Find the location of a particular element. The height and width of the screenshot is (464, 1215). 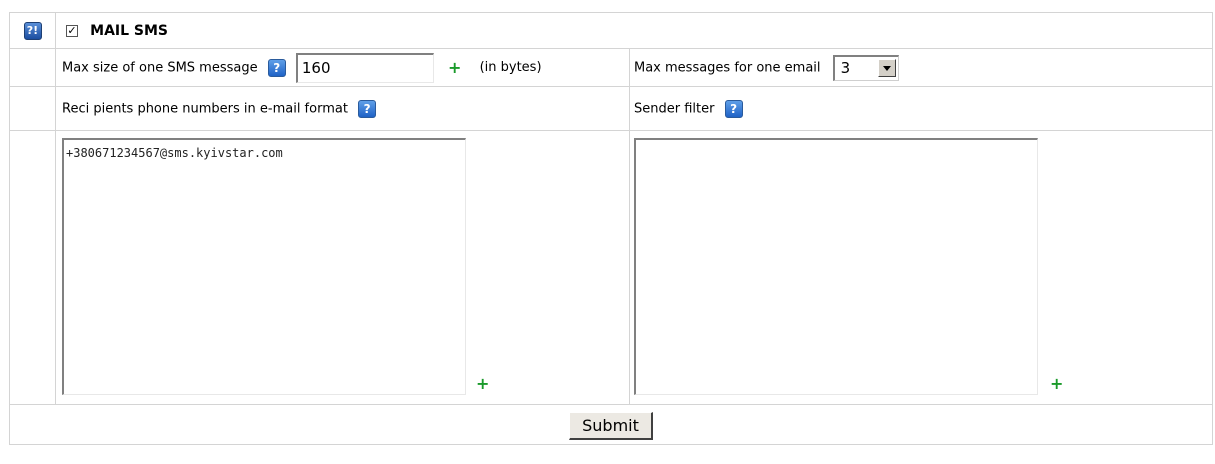

max-size-input: 160 is located at coordinates (364, 67).